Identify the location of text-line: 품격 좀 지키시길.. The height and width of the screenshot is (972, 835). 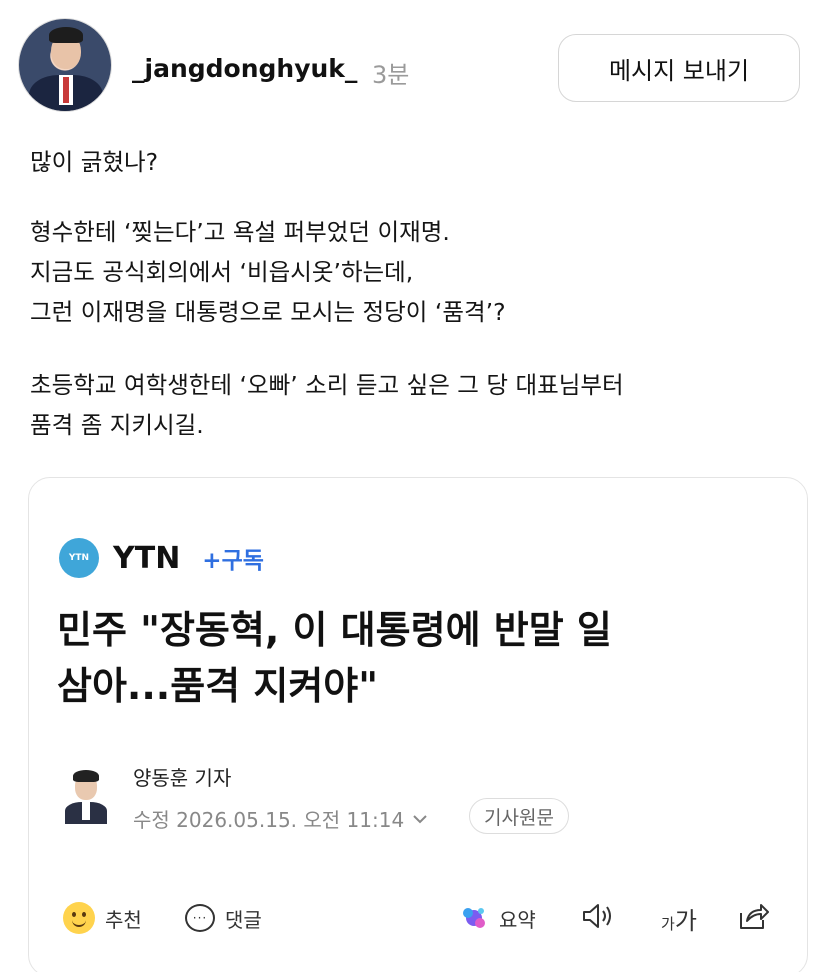
(117, 425).